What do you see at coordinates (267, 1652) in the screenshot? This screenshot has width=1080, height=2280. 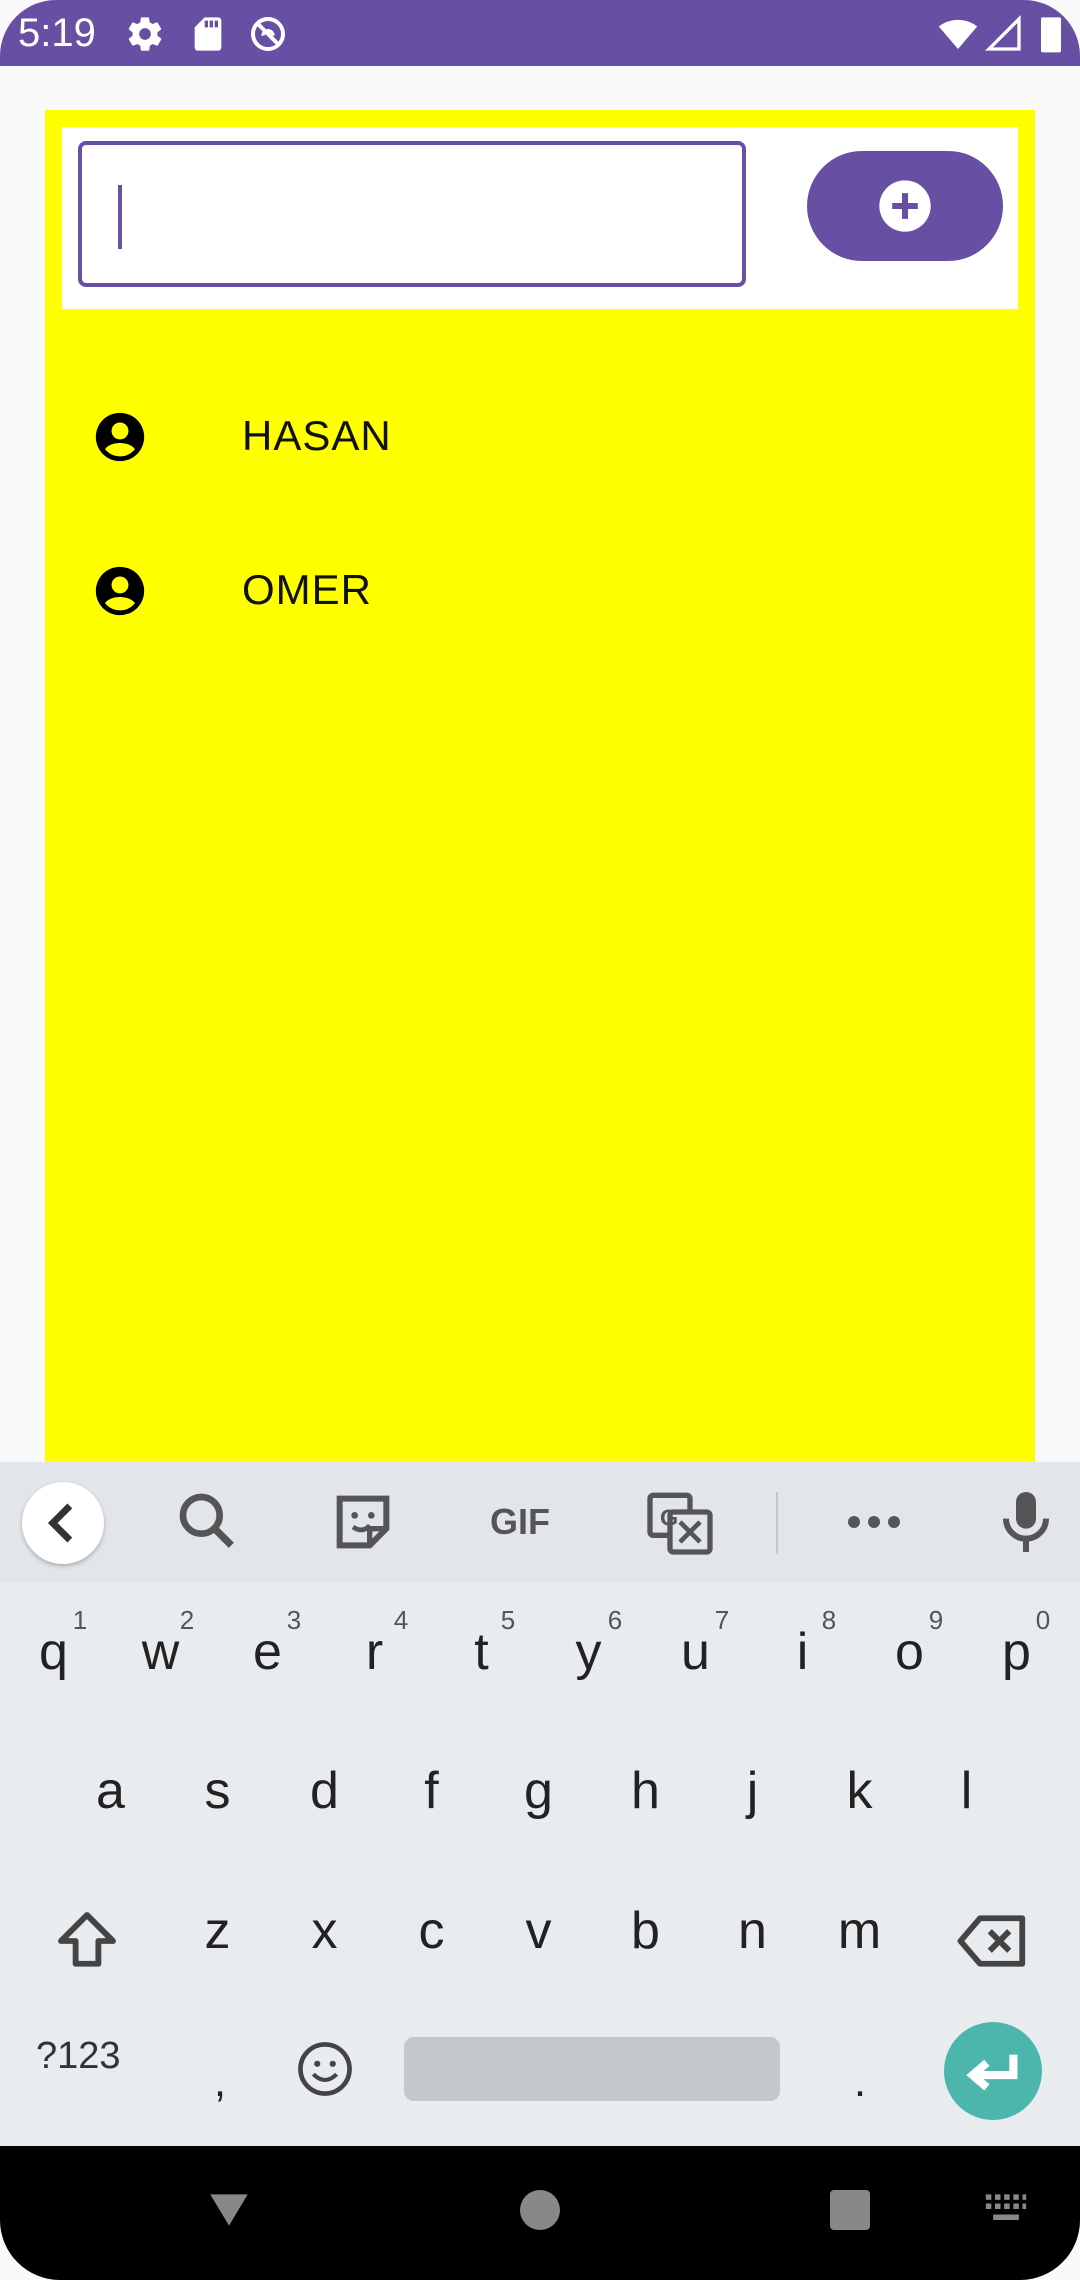 I see `key-e: e` at bounding box center [267, 1652].